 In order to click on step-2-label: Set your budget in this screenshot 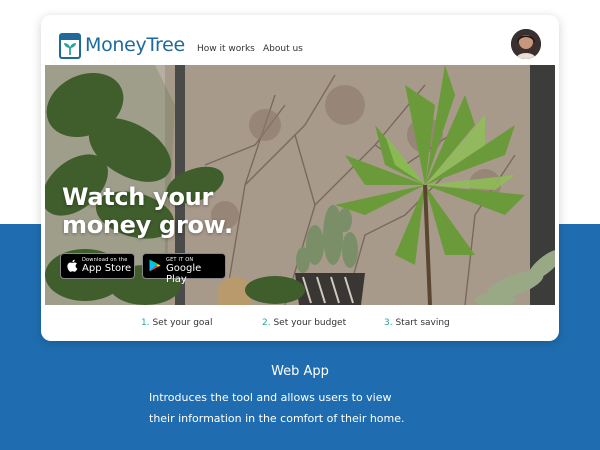, I will do `click(310, 323)`.